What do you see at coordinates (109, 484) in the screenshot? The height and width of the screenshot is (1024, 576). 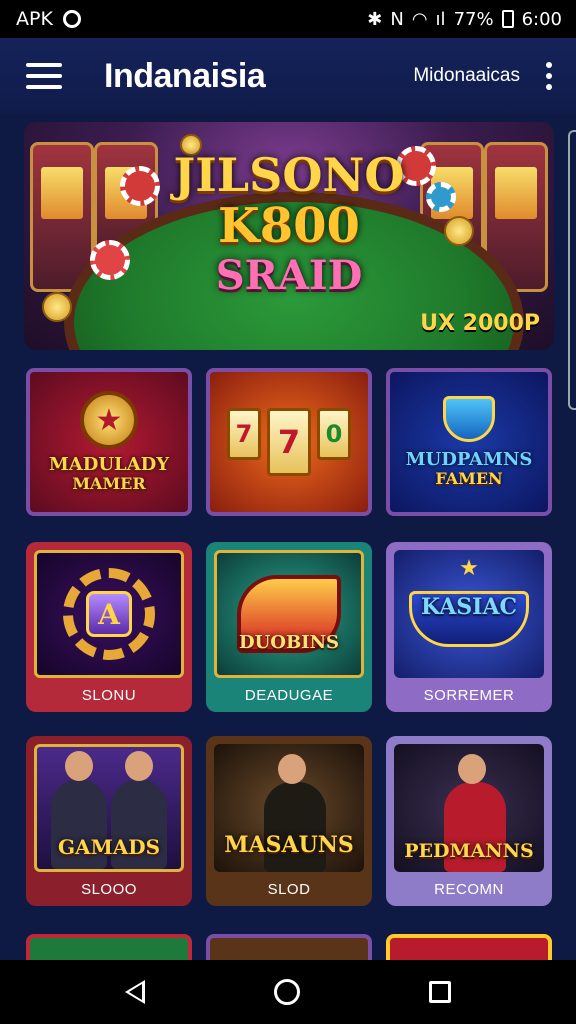 I see `tile-subtitle: MAMER` at bounding box center [109, 484].